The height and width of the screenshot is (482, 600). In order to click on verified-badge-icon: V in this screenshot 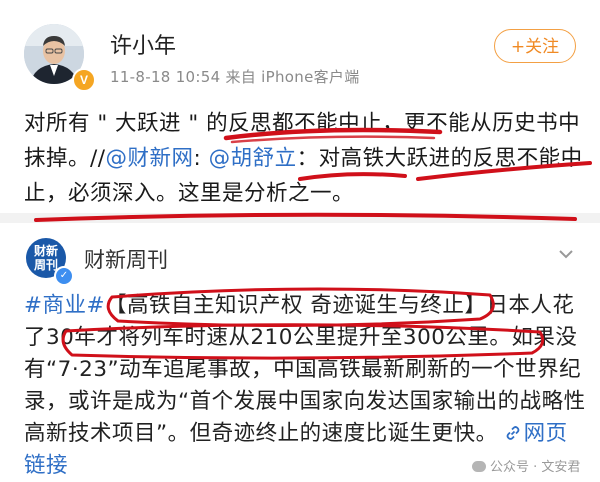, I will do `click(84, 80)`.